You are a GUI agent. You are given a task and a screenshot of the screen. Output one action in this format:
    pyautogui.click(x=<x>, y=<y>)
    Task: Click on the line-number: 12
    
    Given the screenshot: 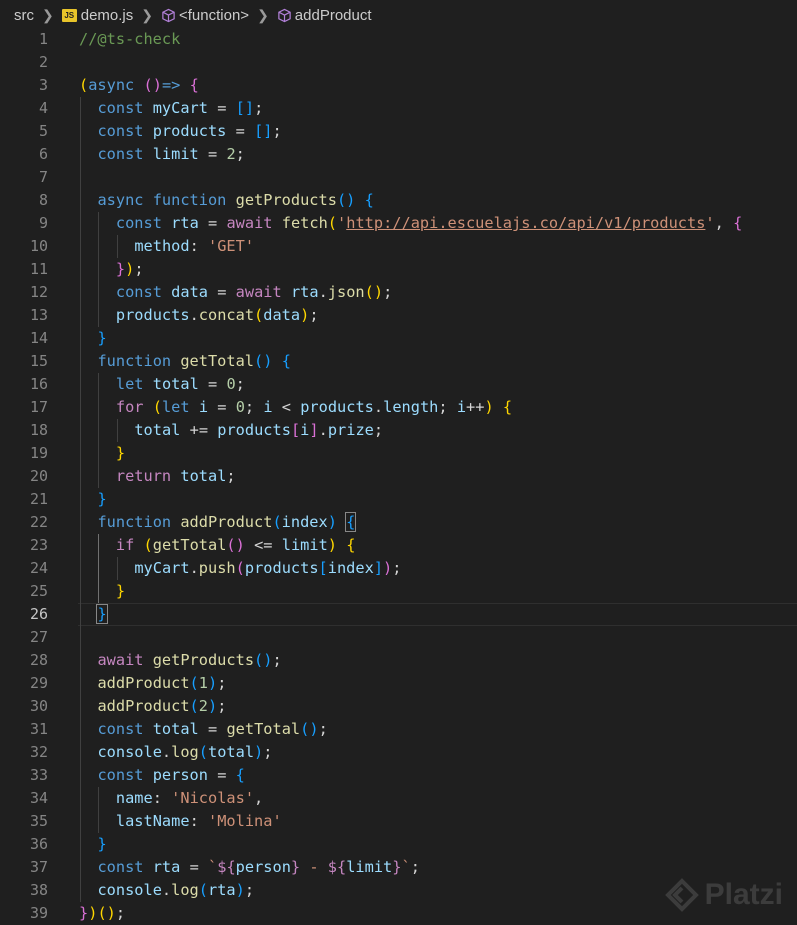 What is the action you would take?
    pyautogui.click(x=38, y=292)
    